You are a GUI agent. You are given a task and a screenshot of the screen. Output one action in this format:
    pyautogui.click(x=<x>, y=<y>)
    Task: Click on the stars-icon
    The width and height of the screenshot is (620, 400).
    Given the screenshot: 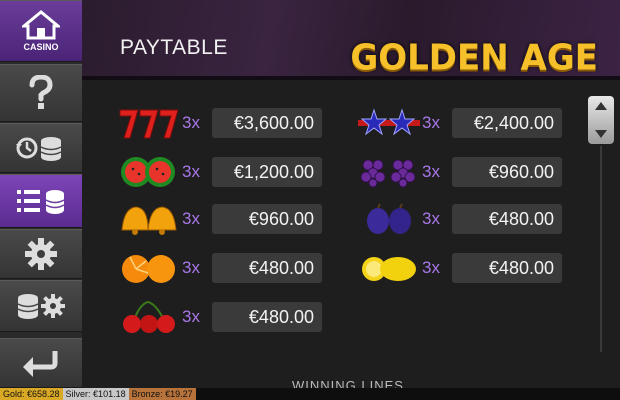 What is the action you would take?
    pyautogui.click(x=389, y=123)
    